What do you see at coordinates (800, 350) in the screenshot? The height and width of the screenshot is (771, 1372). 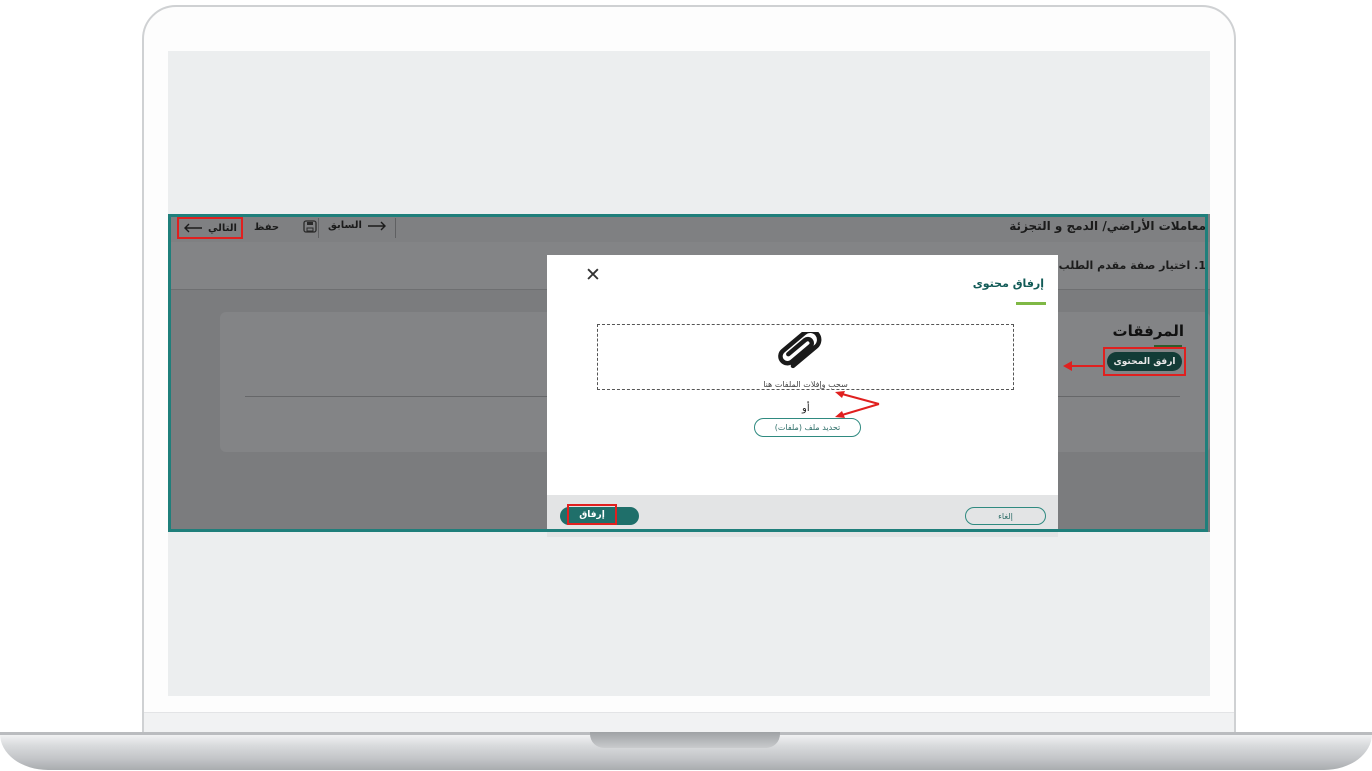 I see `paperclip-icon` at bounding box center [800, 350].